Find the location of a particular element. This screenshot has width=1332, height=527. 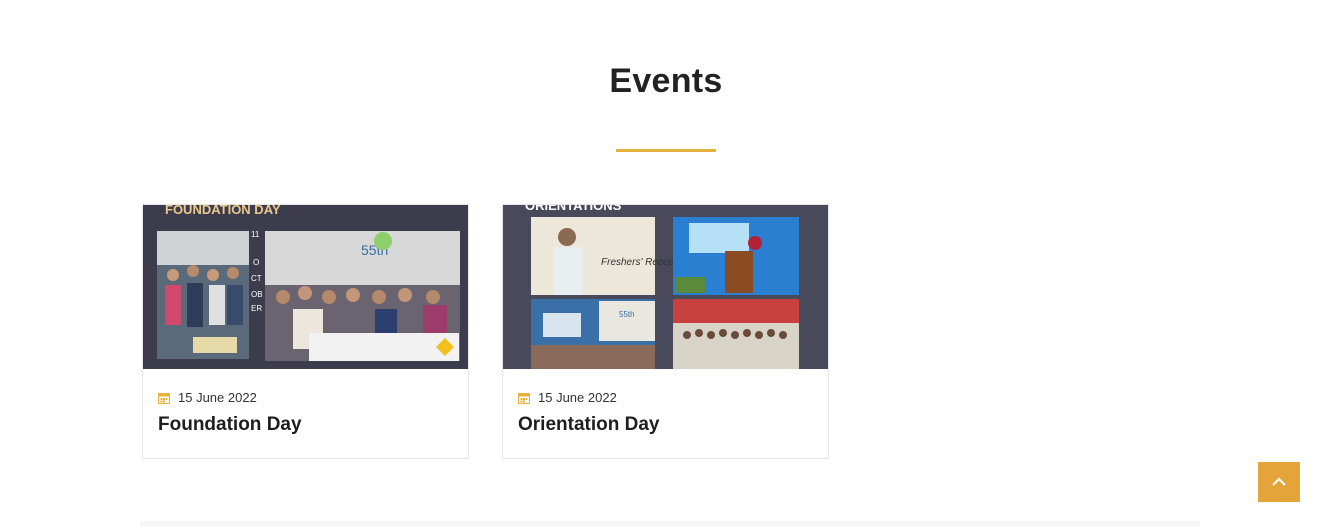

event-title: Foundation Day is located at coordinates (230, 425).